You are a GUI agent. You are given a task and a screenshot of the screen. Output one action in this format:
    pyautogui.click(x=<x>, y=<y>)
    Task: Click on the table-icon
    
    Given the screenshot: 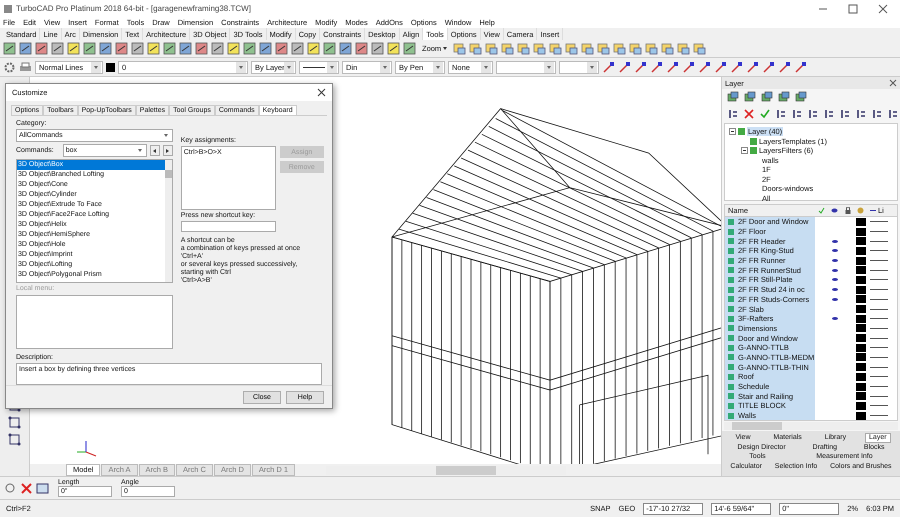 What is the action you would take?
    pyautogui.click(x=42, y=488)
    